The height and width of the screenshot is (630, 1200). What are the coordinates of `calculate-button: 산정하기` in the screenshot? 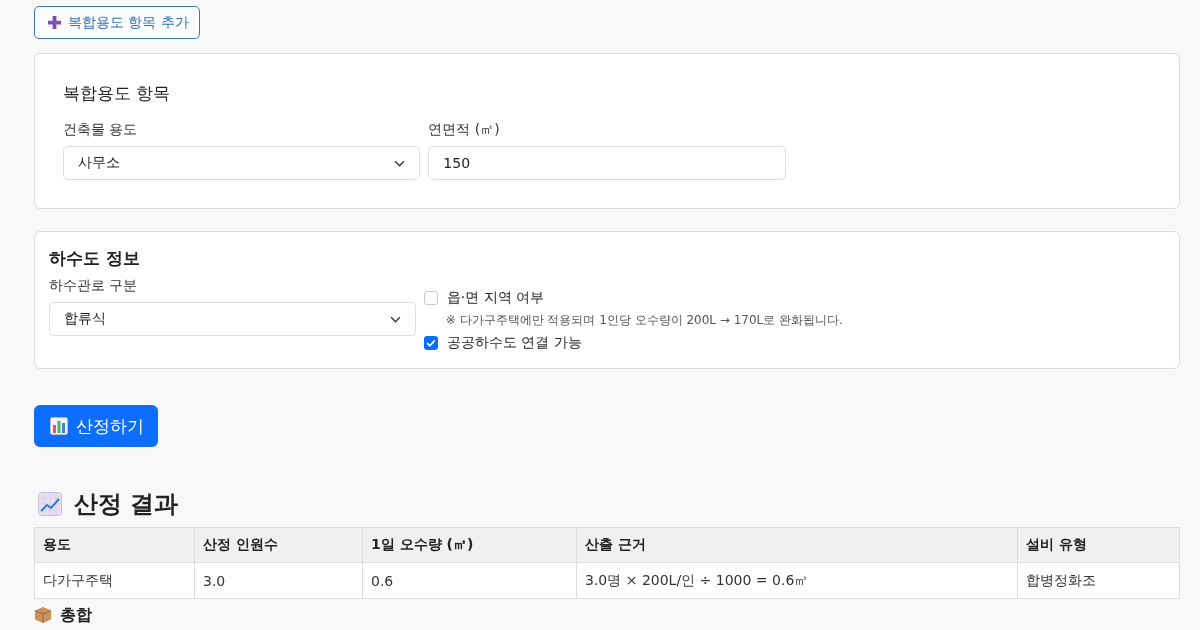 It's located at (96, 426).